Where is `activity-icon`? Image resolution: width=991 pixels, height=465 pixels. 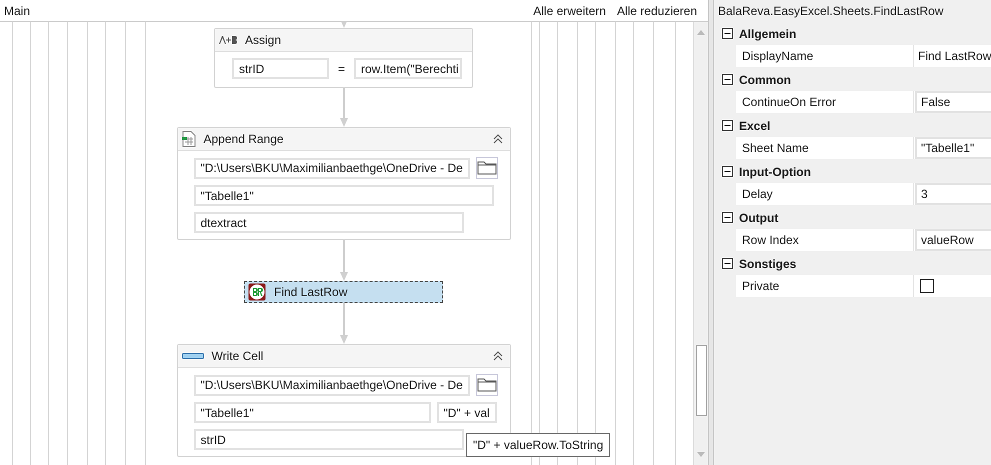 activity-icon is located at coordinates (257, 292).